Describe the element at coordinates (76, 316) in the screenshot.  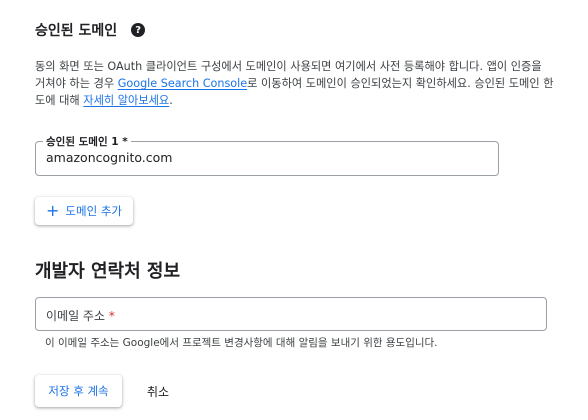
I see `email-placeholder-text: 이메일 주소` at that location.